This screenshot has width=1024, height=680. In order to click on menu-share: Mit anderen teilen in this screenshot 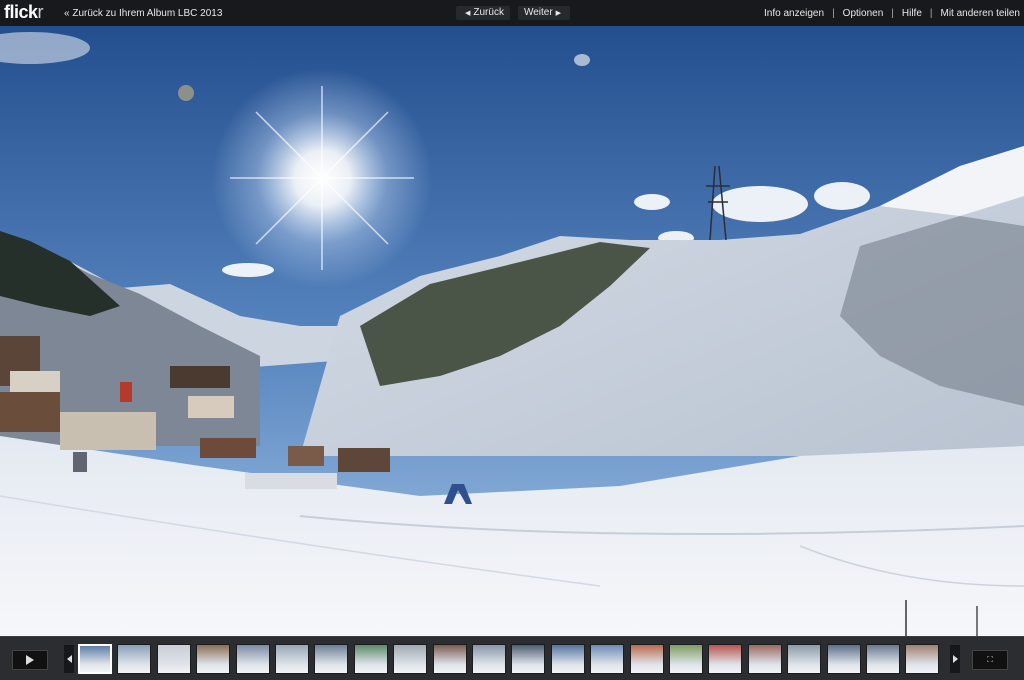, I will do `click(981, 13)`.